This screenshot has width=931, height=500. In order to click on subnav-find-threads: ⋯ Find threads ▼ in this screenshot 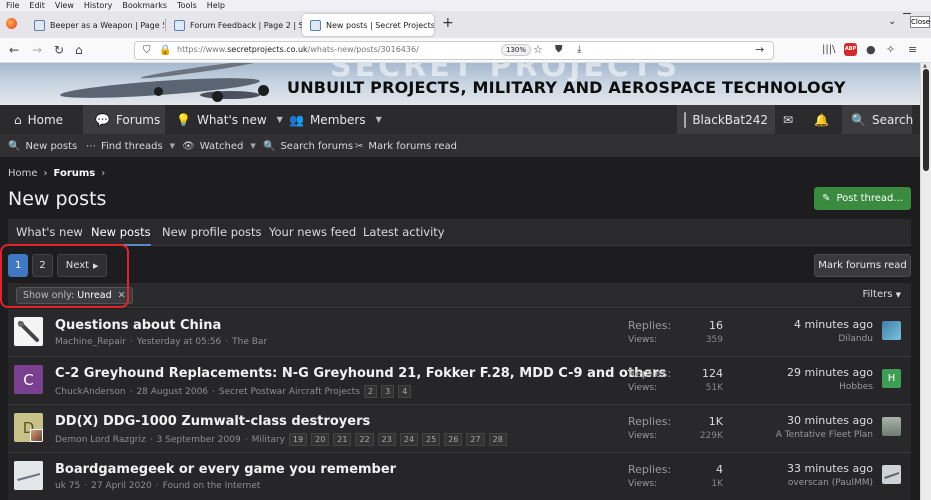, I will do `click(130, 146)`.